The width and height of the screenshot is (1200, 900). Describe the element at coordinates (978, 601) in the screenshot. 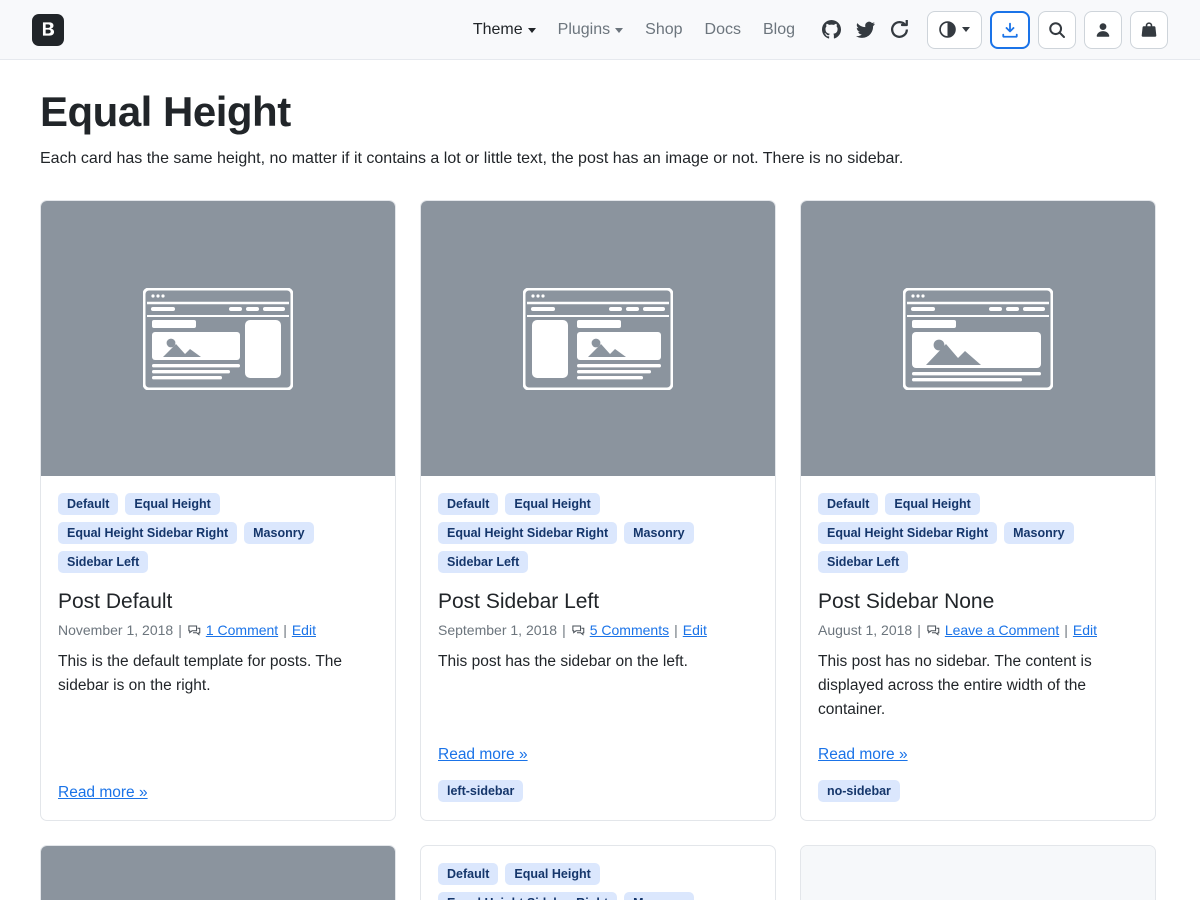

I see `post-title: Post Sidebar None` at that location.